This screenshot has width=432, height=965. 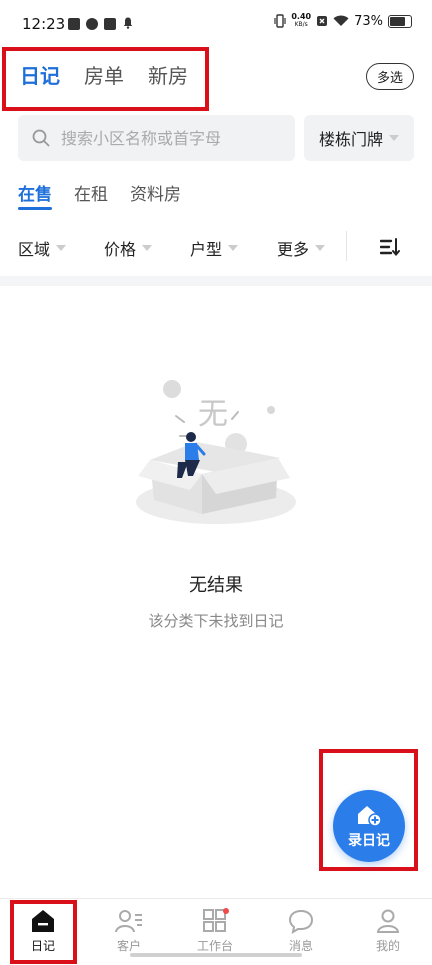 What do you see at coordinates (42, 248) in the screenshot?
I see `filter-area: 区域` at bounding box center [42, 248].